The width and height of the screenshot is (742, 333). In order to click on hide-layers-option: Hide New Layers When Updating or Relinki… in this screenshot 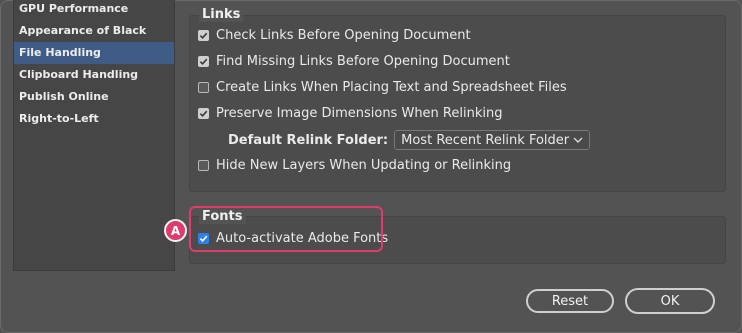, I will do `click(354, 165)`.